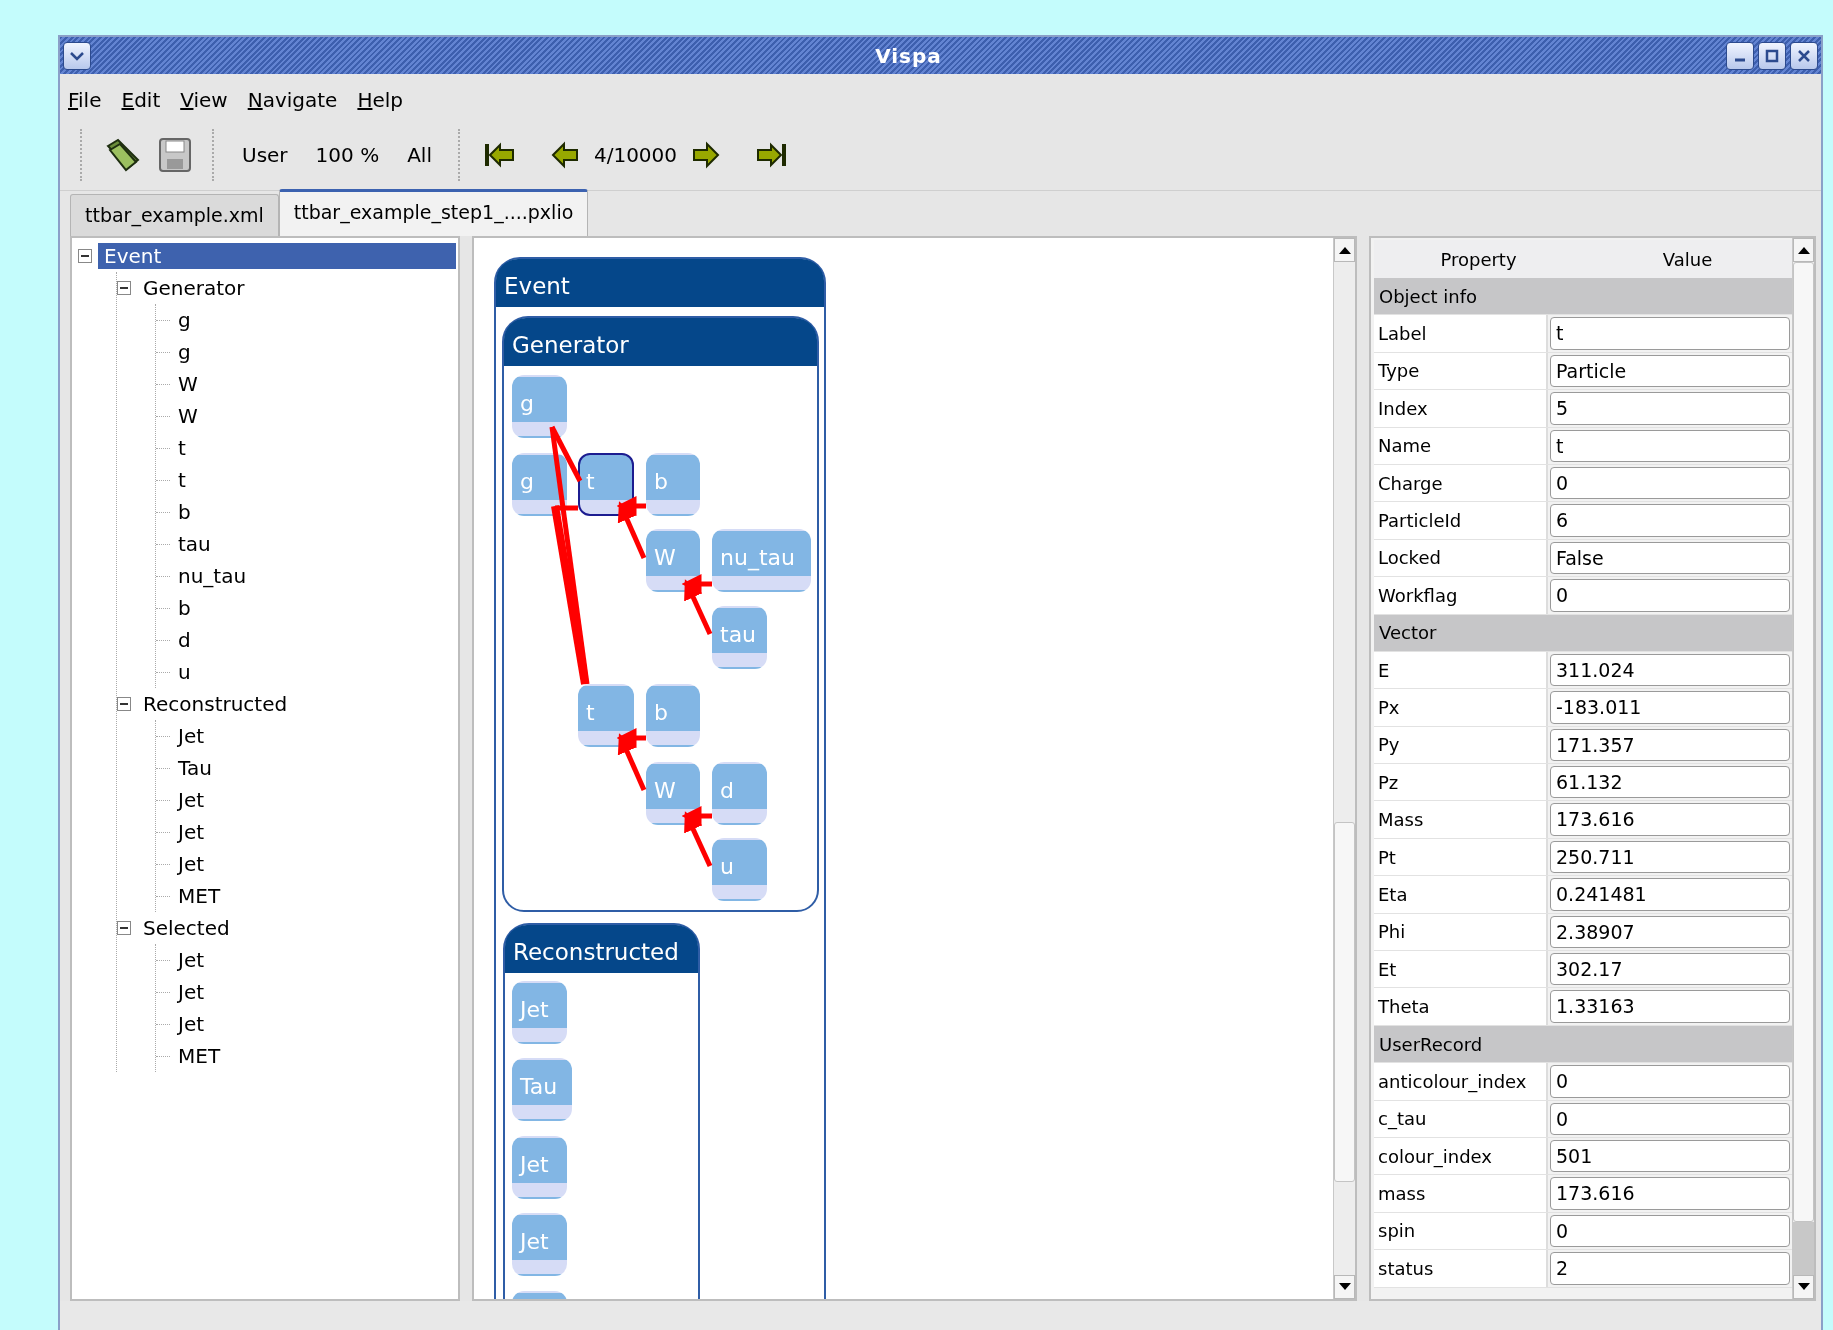 This screenshot has height=1330, width=1833. I want to click on property-name: Pz, so click(1461, 782).